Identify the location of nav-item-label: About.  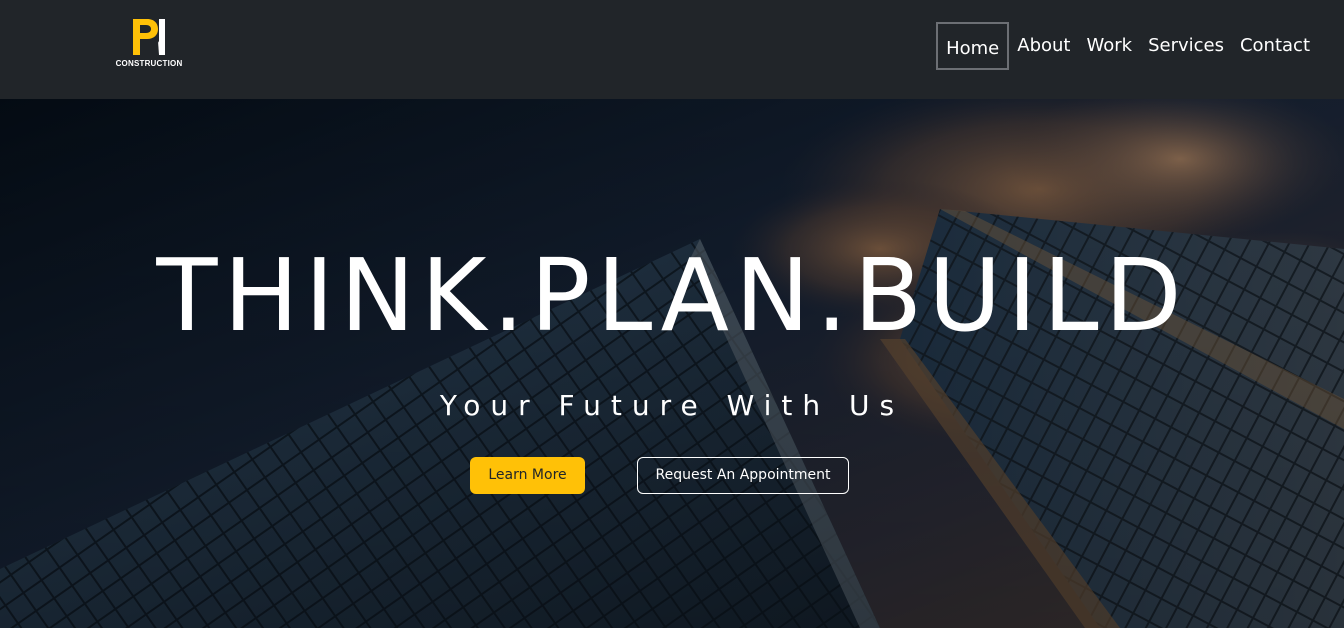
(1044, 45).